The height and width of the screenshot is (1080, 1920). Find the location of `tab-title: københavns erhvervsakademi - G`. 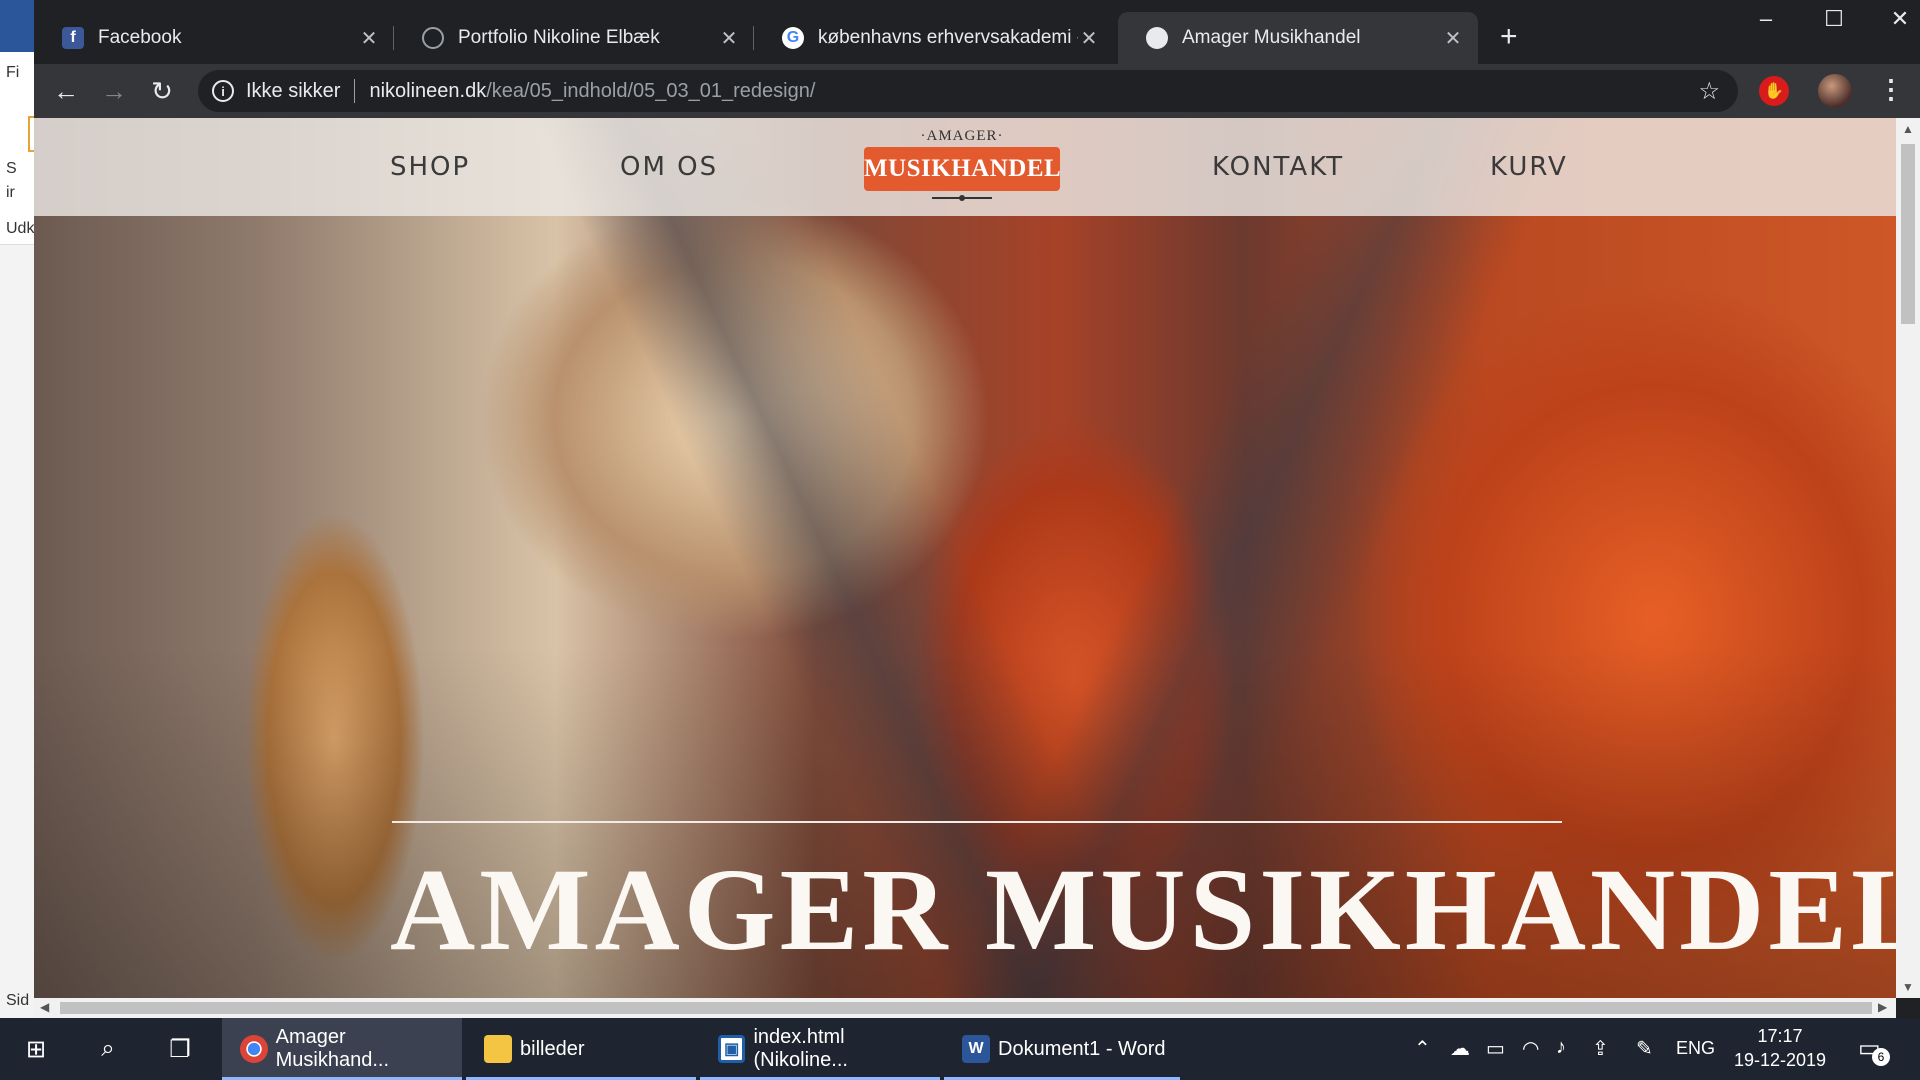

tab-title: københavns erhvervsakademi - G is located at coordinates (948, 37).